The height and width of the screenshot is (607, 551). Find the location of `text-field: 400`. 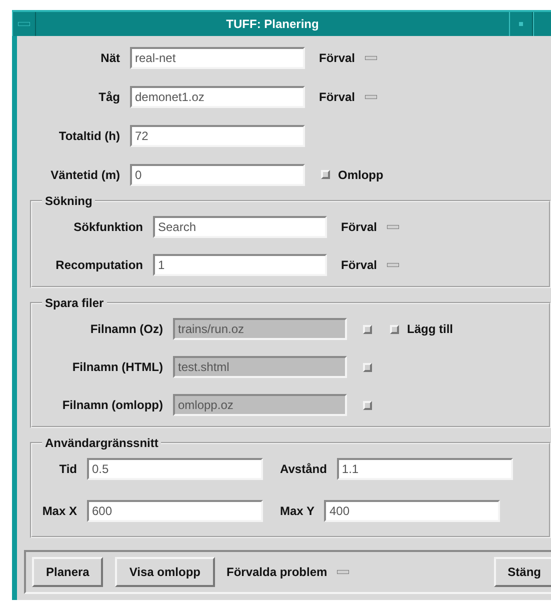

text-field: 400 is located at coordinates (412, 511).